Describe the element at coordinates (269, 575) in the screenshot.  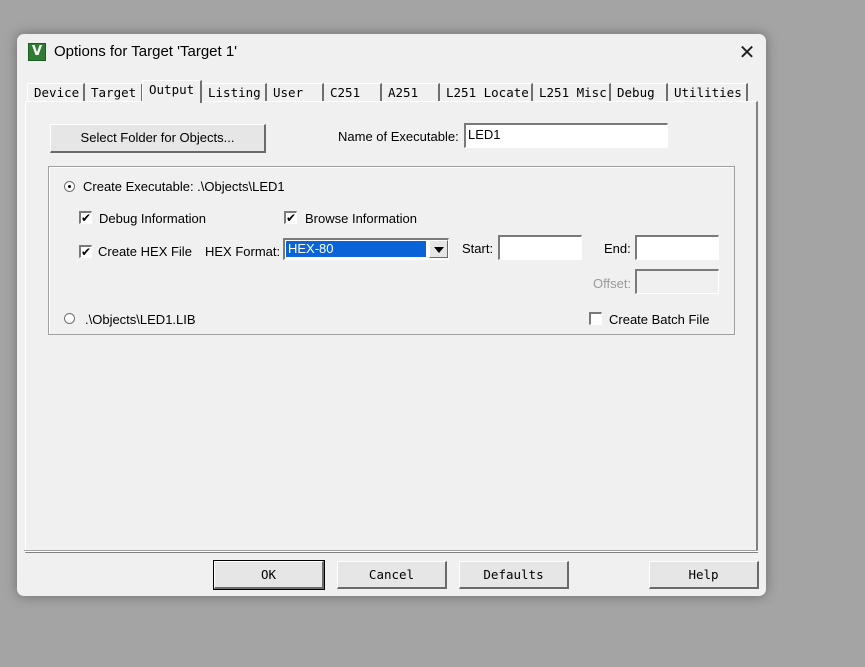
I see `ok-button: OK` at that location.